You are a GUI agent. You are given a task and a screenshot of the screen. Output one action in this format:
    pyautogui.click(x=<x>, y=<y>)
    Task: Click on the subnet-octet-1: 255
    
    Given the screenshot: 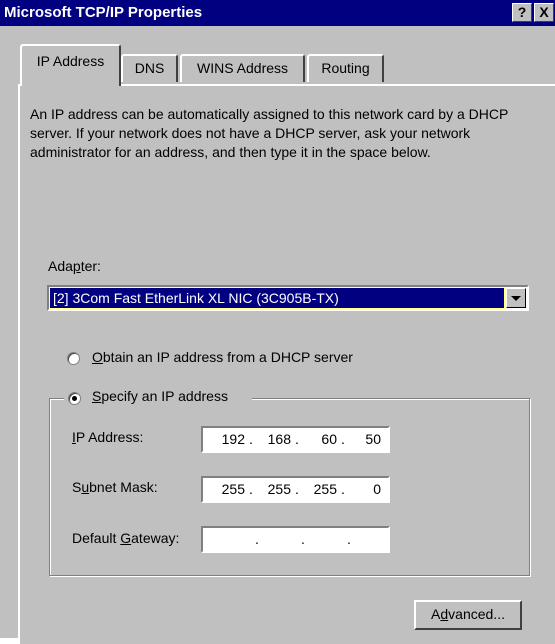 What is the action you would take?
    pyautogui.click(x=229, y=489)
    